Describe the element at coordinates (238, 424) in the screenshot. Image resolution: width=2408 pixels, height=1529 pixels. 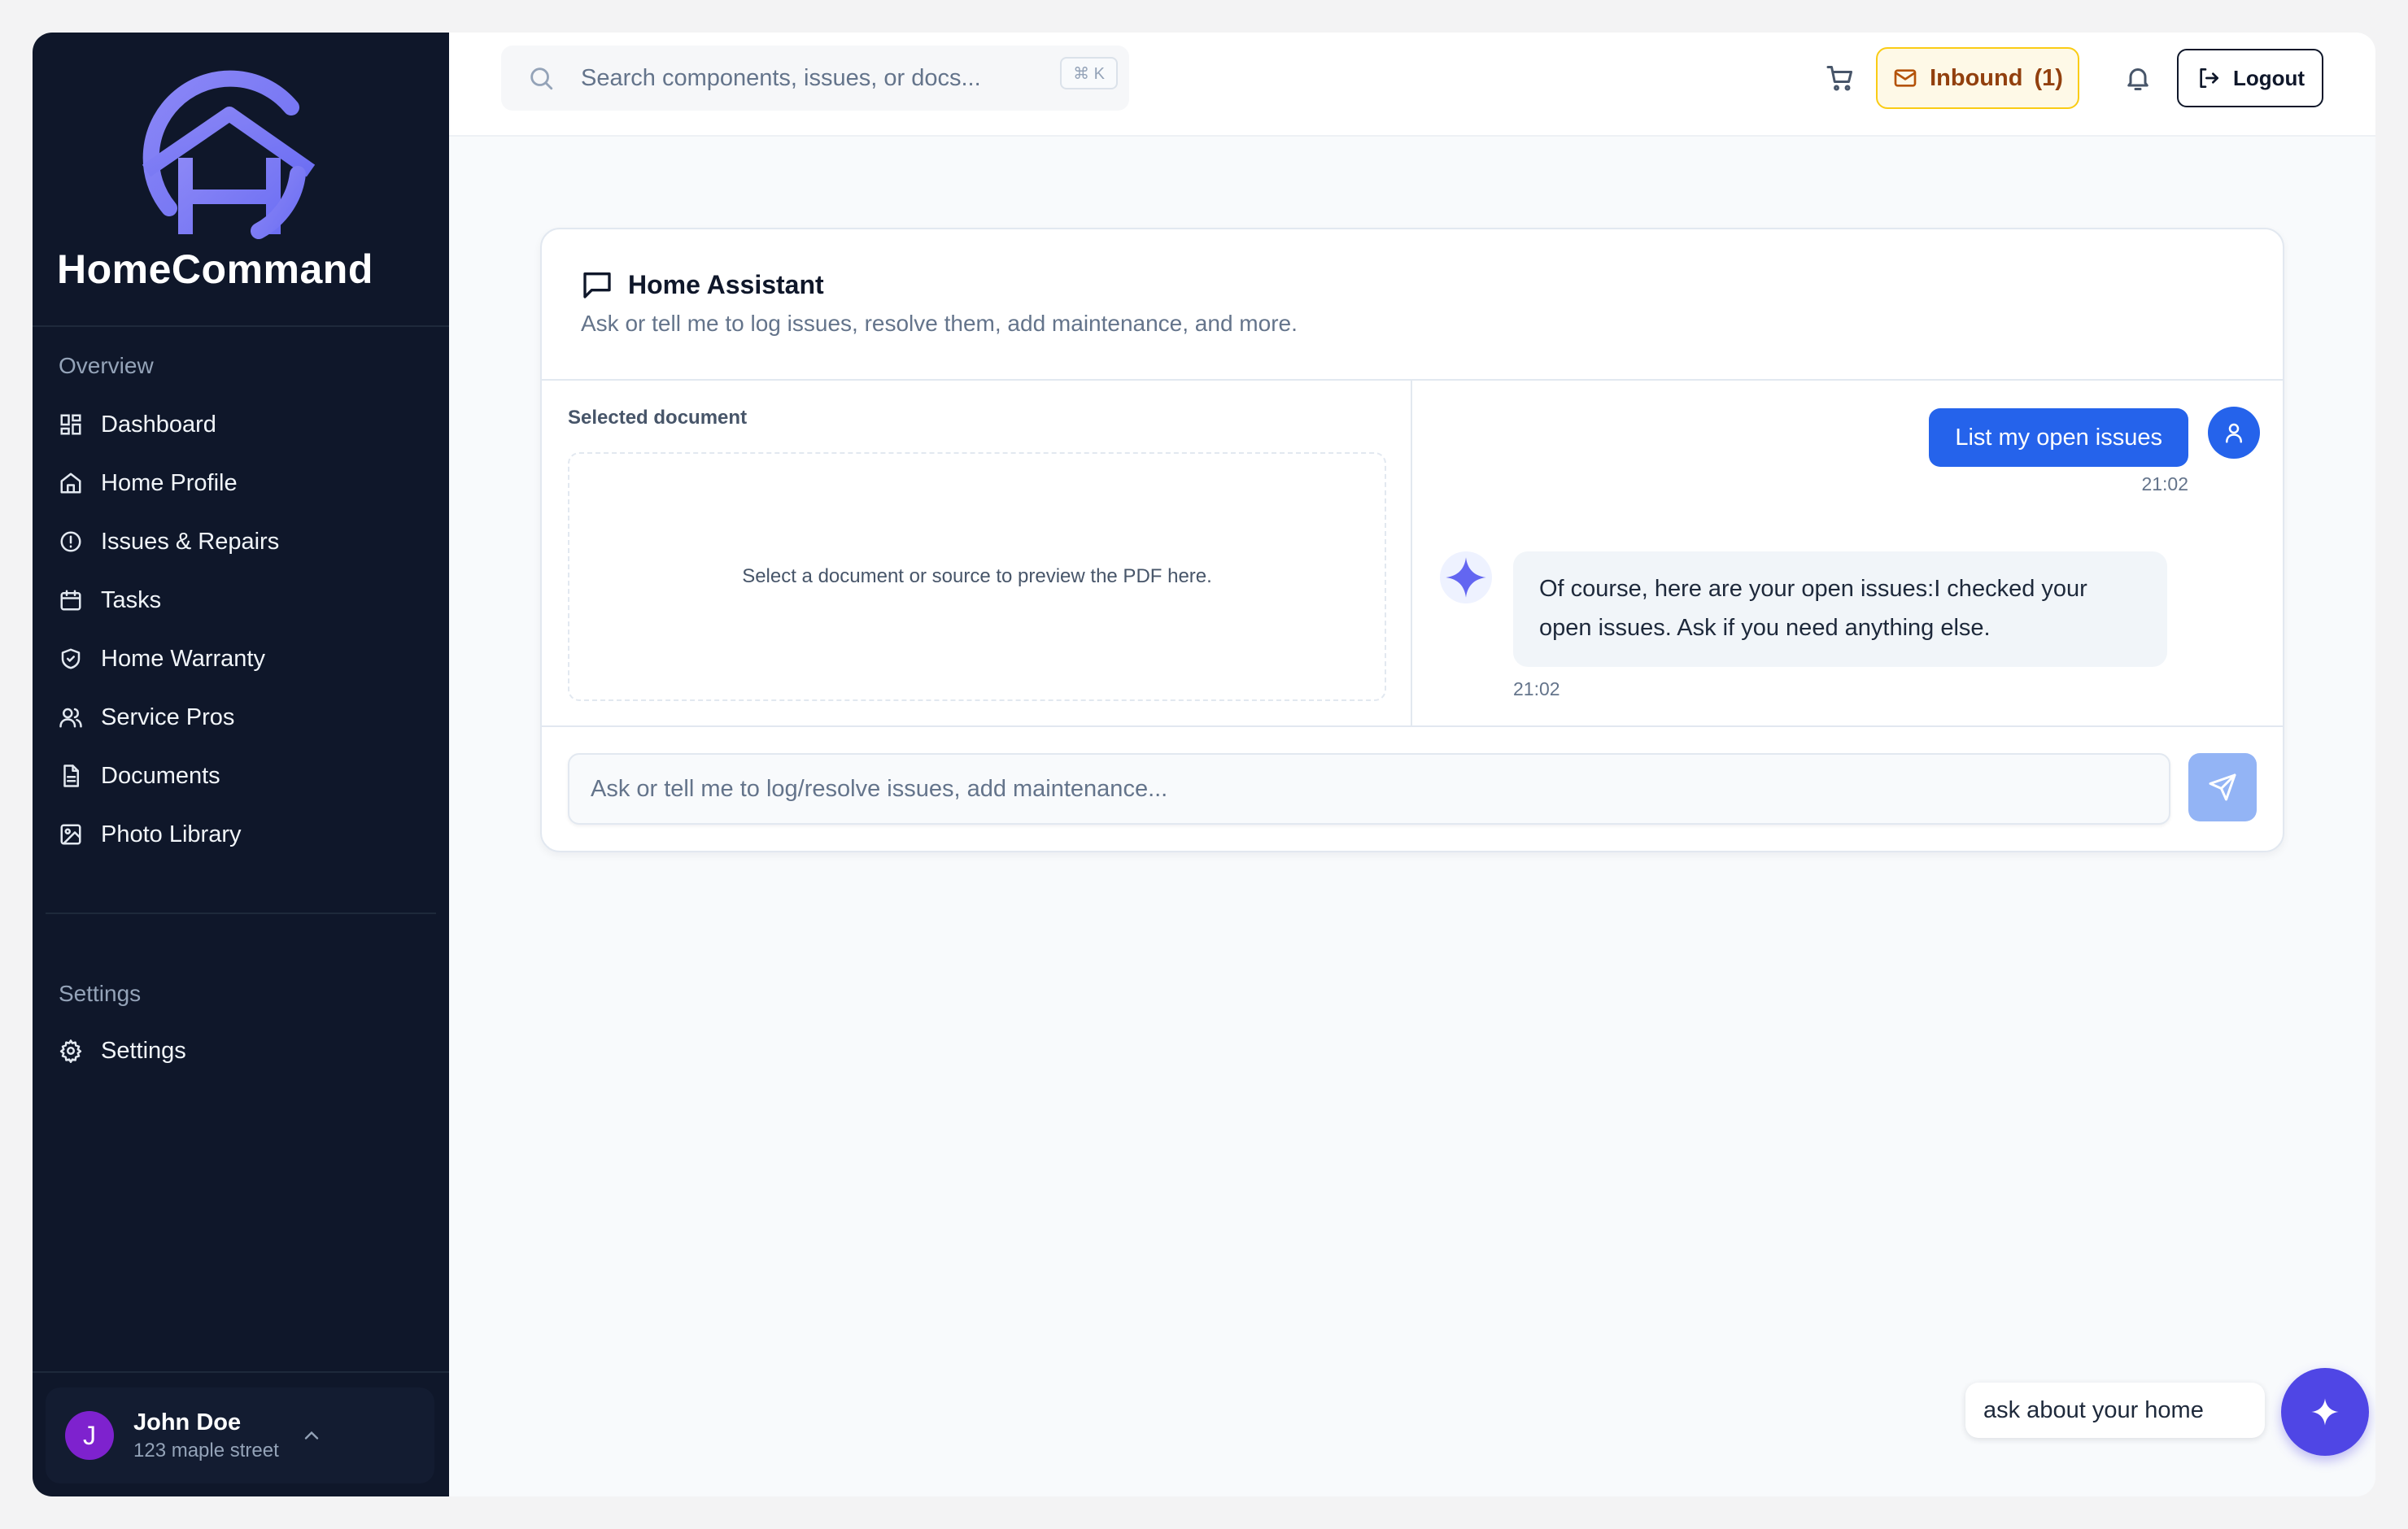
I see `sidebar-item-dashboard: Dashboard` at that location.